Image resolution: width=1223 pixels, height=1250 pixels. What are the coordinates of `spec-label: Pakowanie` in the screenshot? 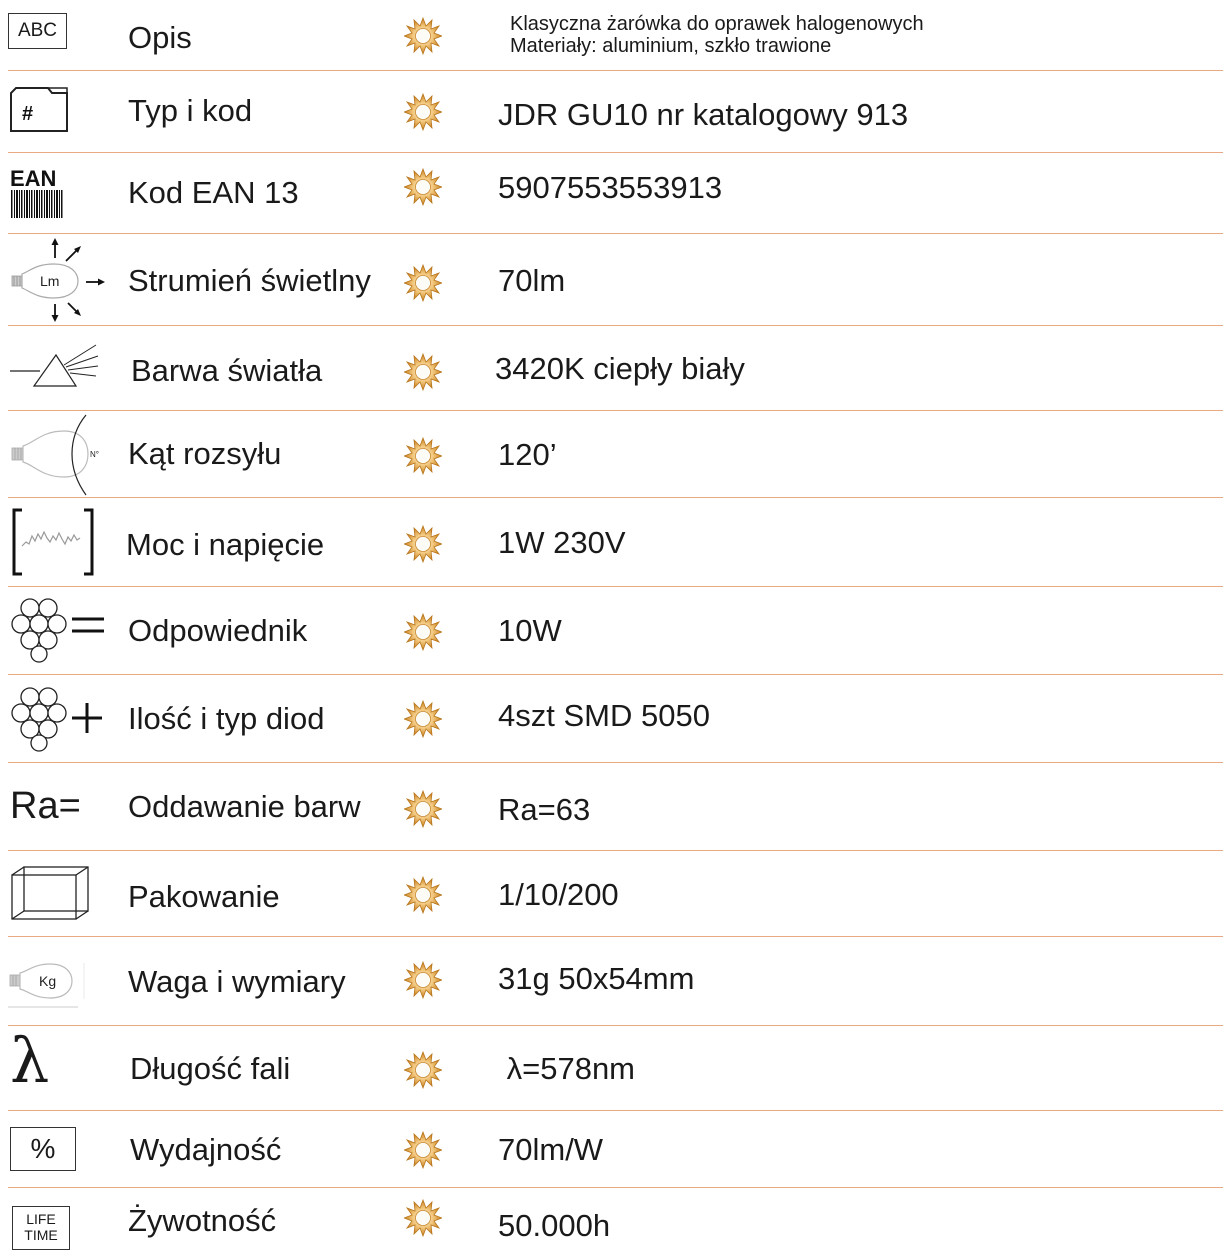 It's located at (204, 896).